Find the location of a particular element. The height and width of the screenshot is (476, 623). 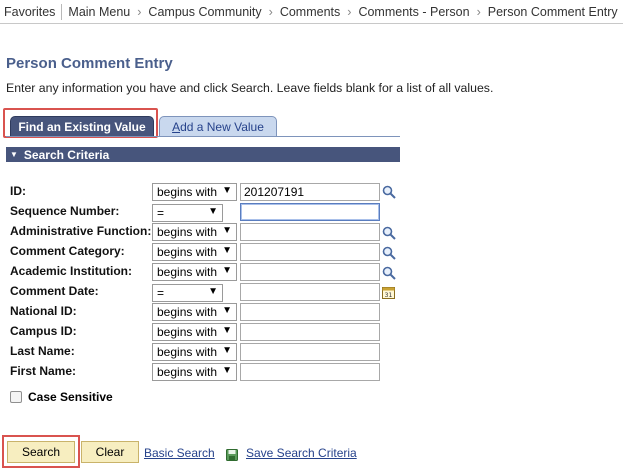

first-name-operator-select: begins with ▼ is located at coordinates (194, 372).